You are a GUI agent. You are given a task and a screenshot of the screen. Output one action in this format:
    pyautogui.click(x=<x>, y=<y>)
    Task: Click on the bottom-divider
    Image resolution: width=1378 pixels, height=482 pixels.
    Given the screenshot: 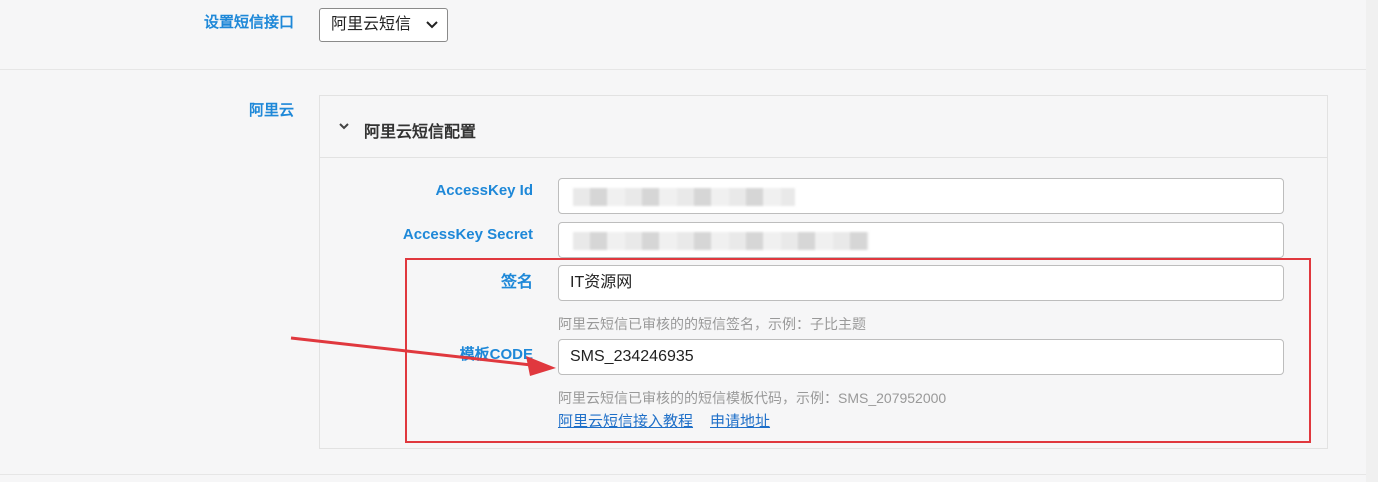 What is the action you would take?
    pyautogui.click(x=683, y=474)
    